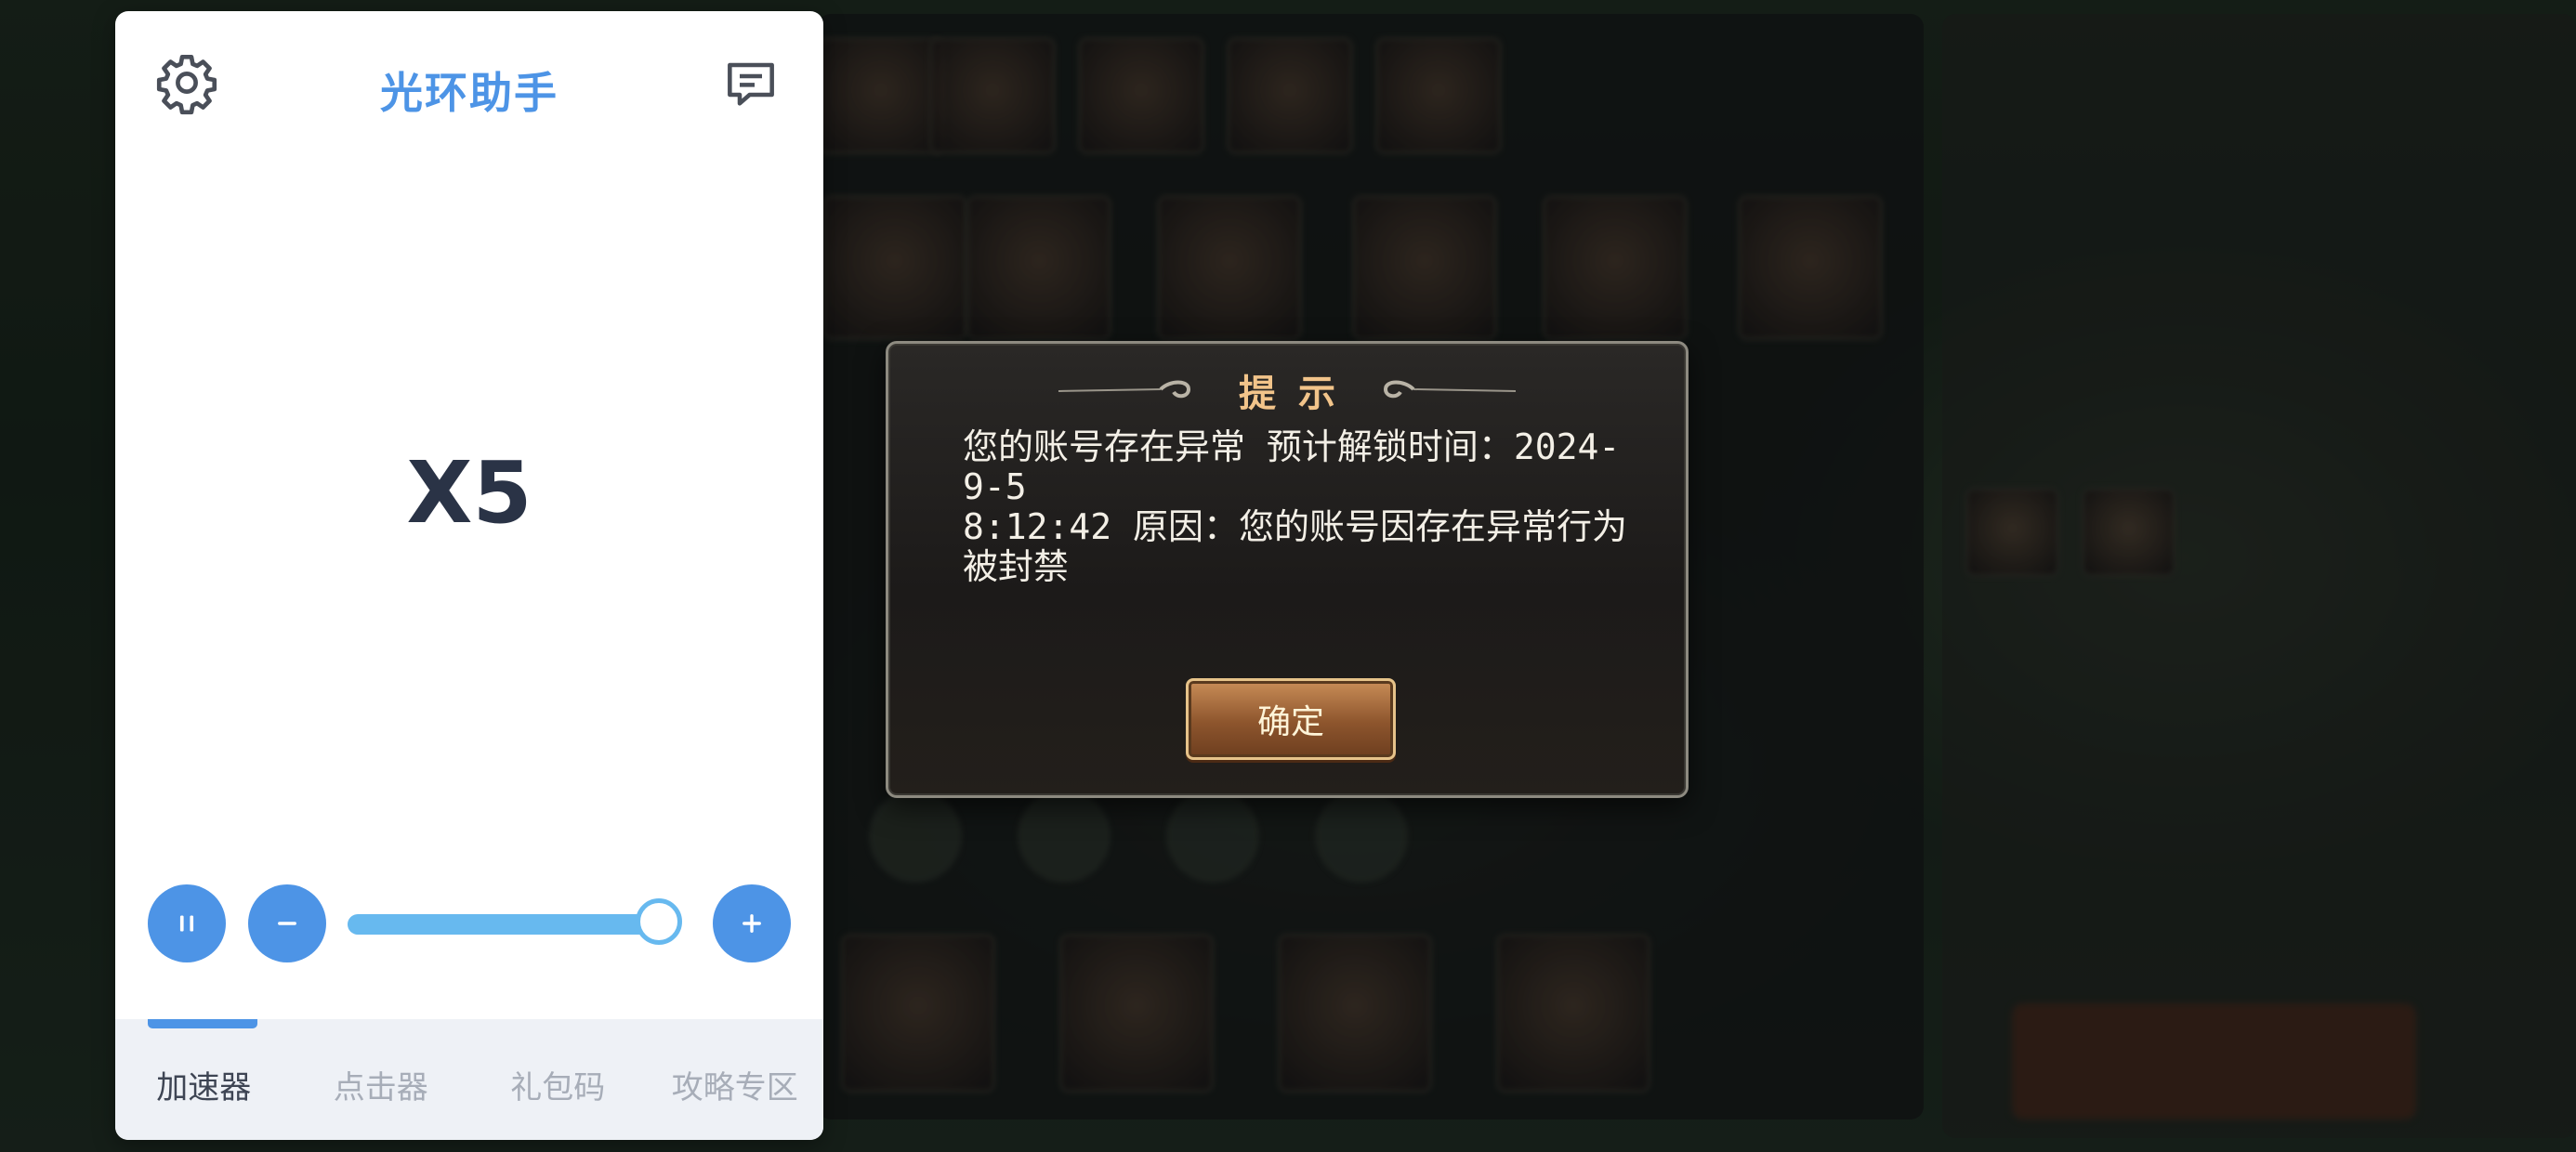 The image size is (2576, 1152). What do you see at coordinates (380, 1087) in the screenshot?
I see `tab-label: 点击器` at bounding box center [380, 1087].